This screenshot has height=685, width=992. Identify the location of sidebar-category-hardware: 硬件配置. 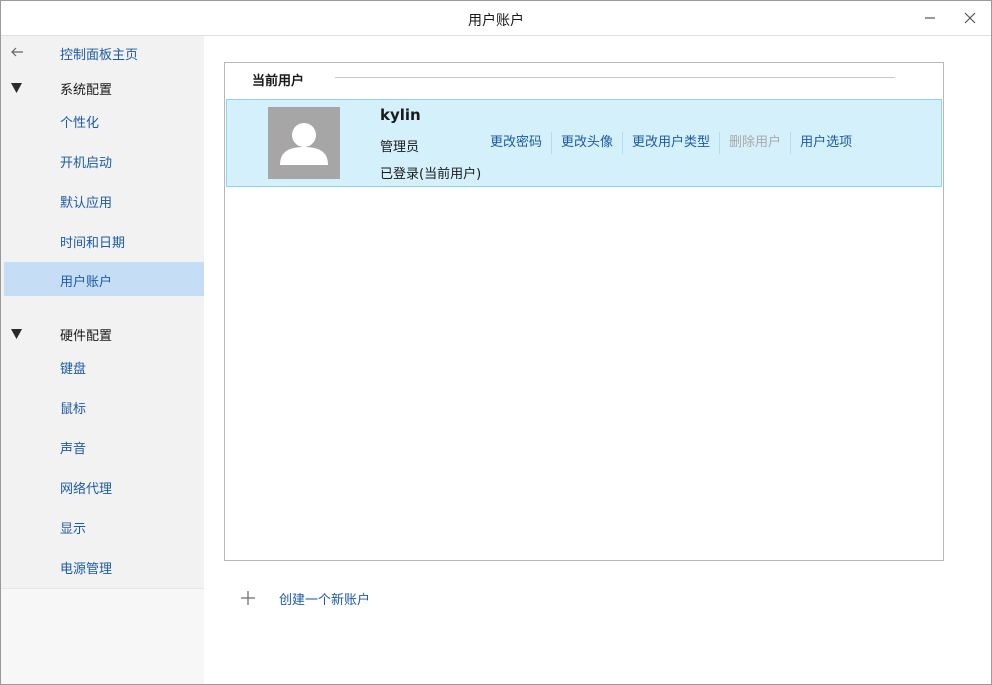
(102, 334).